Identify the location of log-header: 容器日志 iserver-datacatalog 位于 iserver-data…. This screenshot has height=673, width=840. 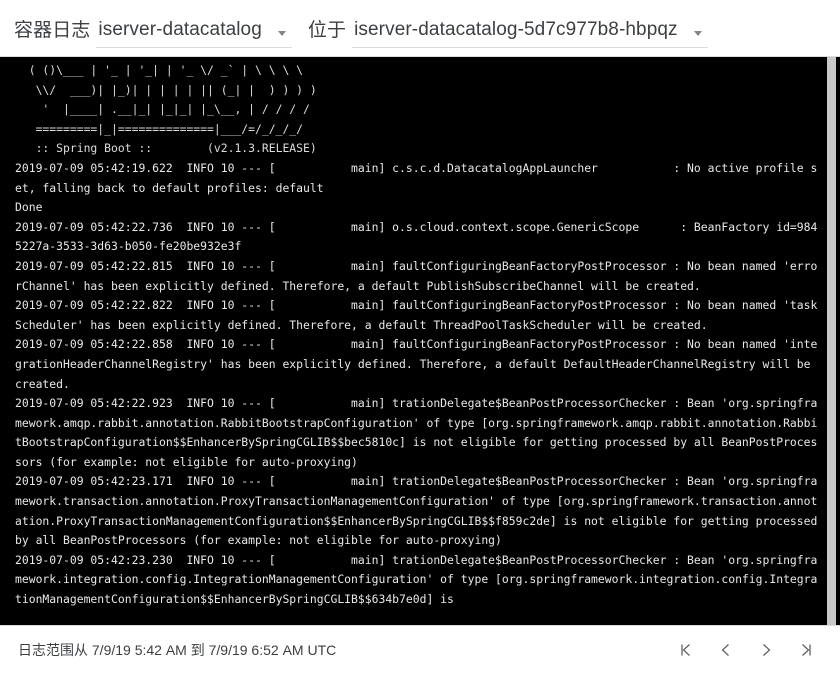
(420, 28).